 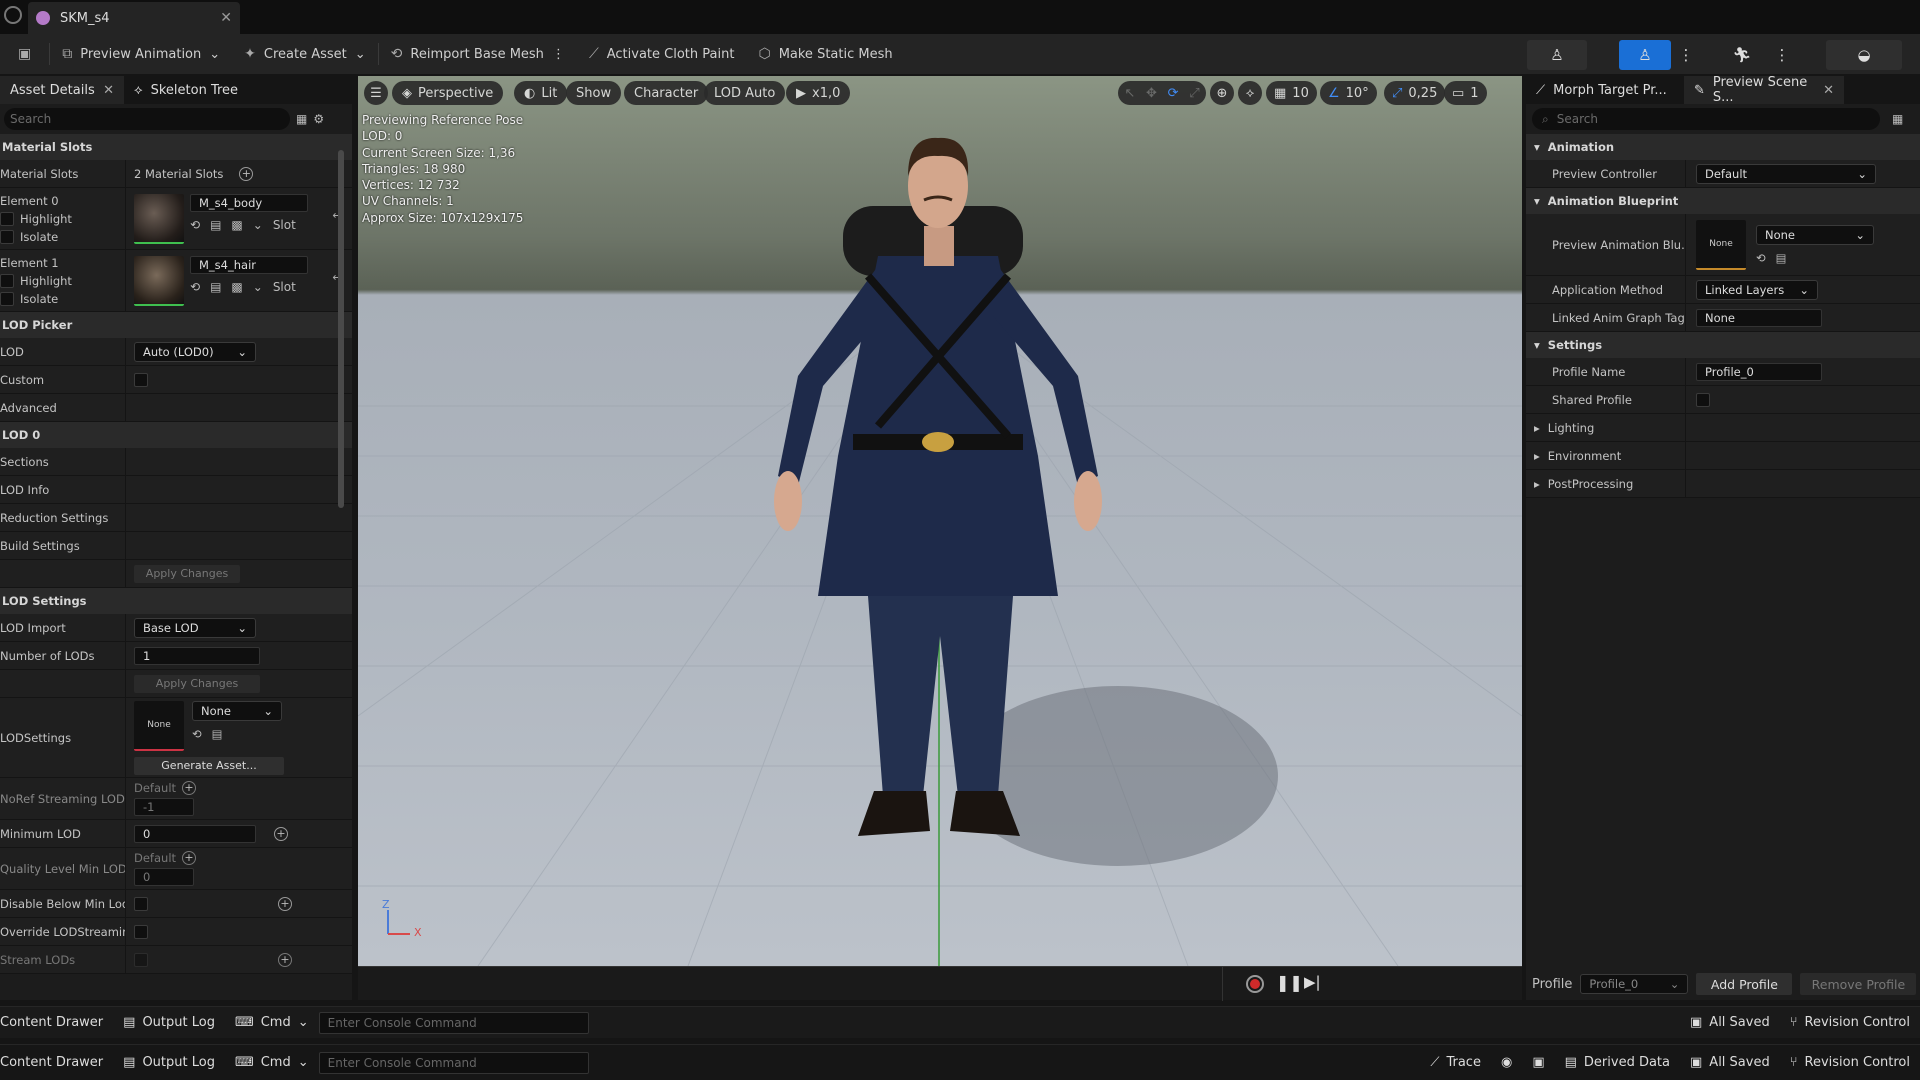 I want to click on character-button: Character, so click(x=666, y=93).